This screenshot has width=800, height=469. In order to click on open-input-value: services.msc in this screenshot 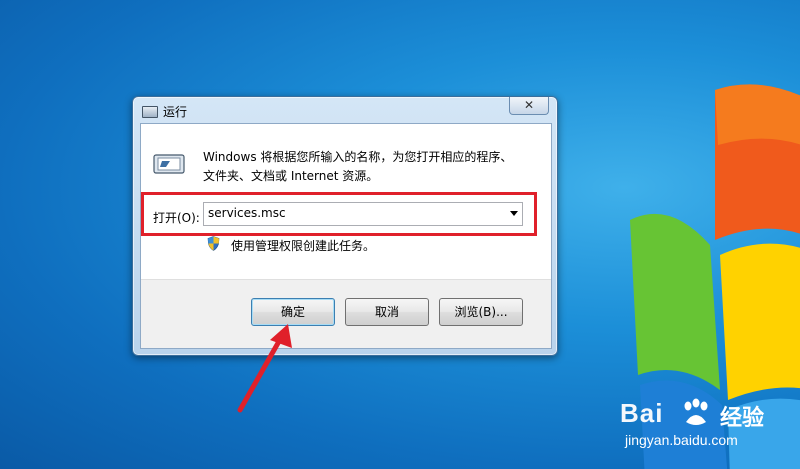, I will do `click(247, 213)`.